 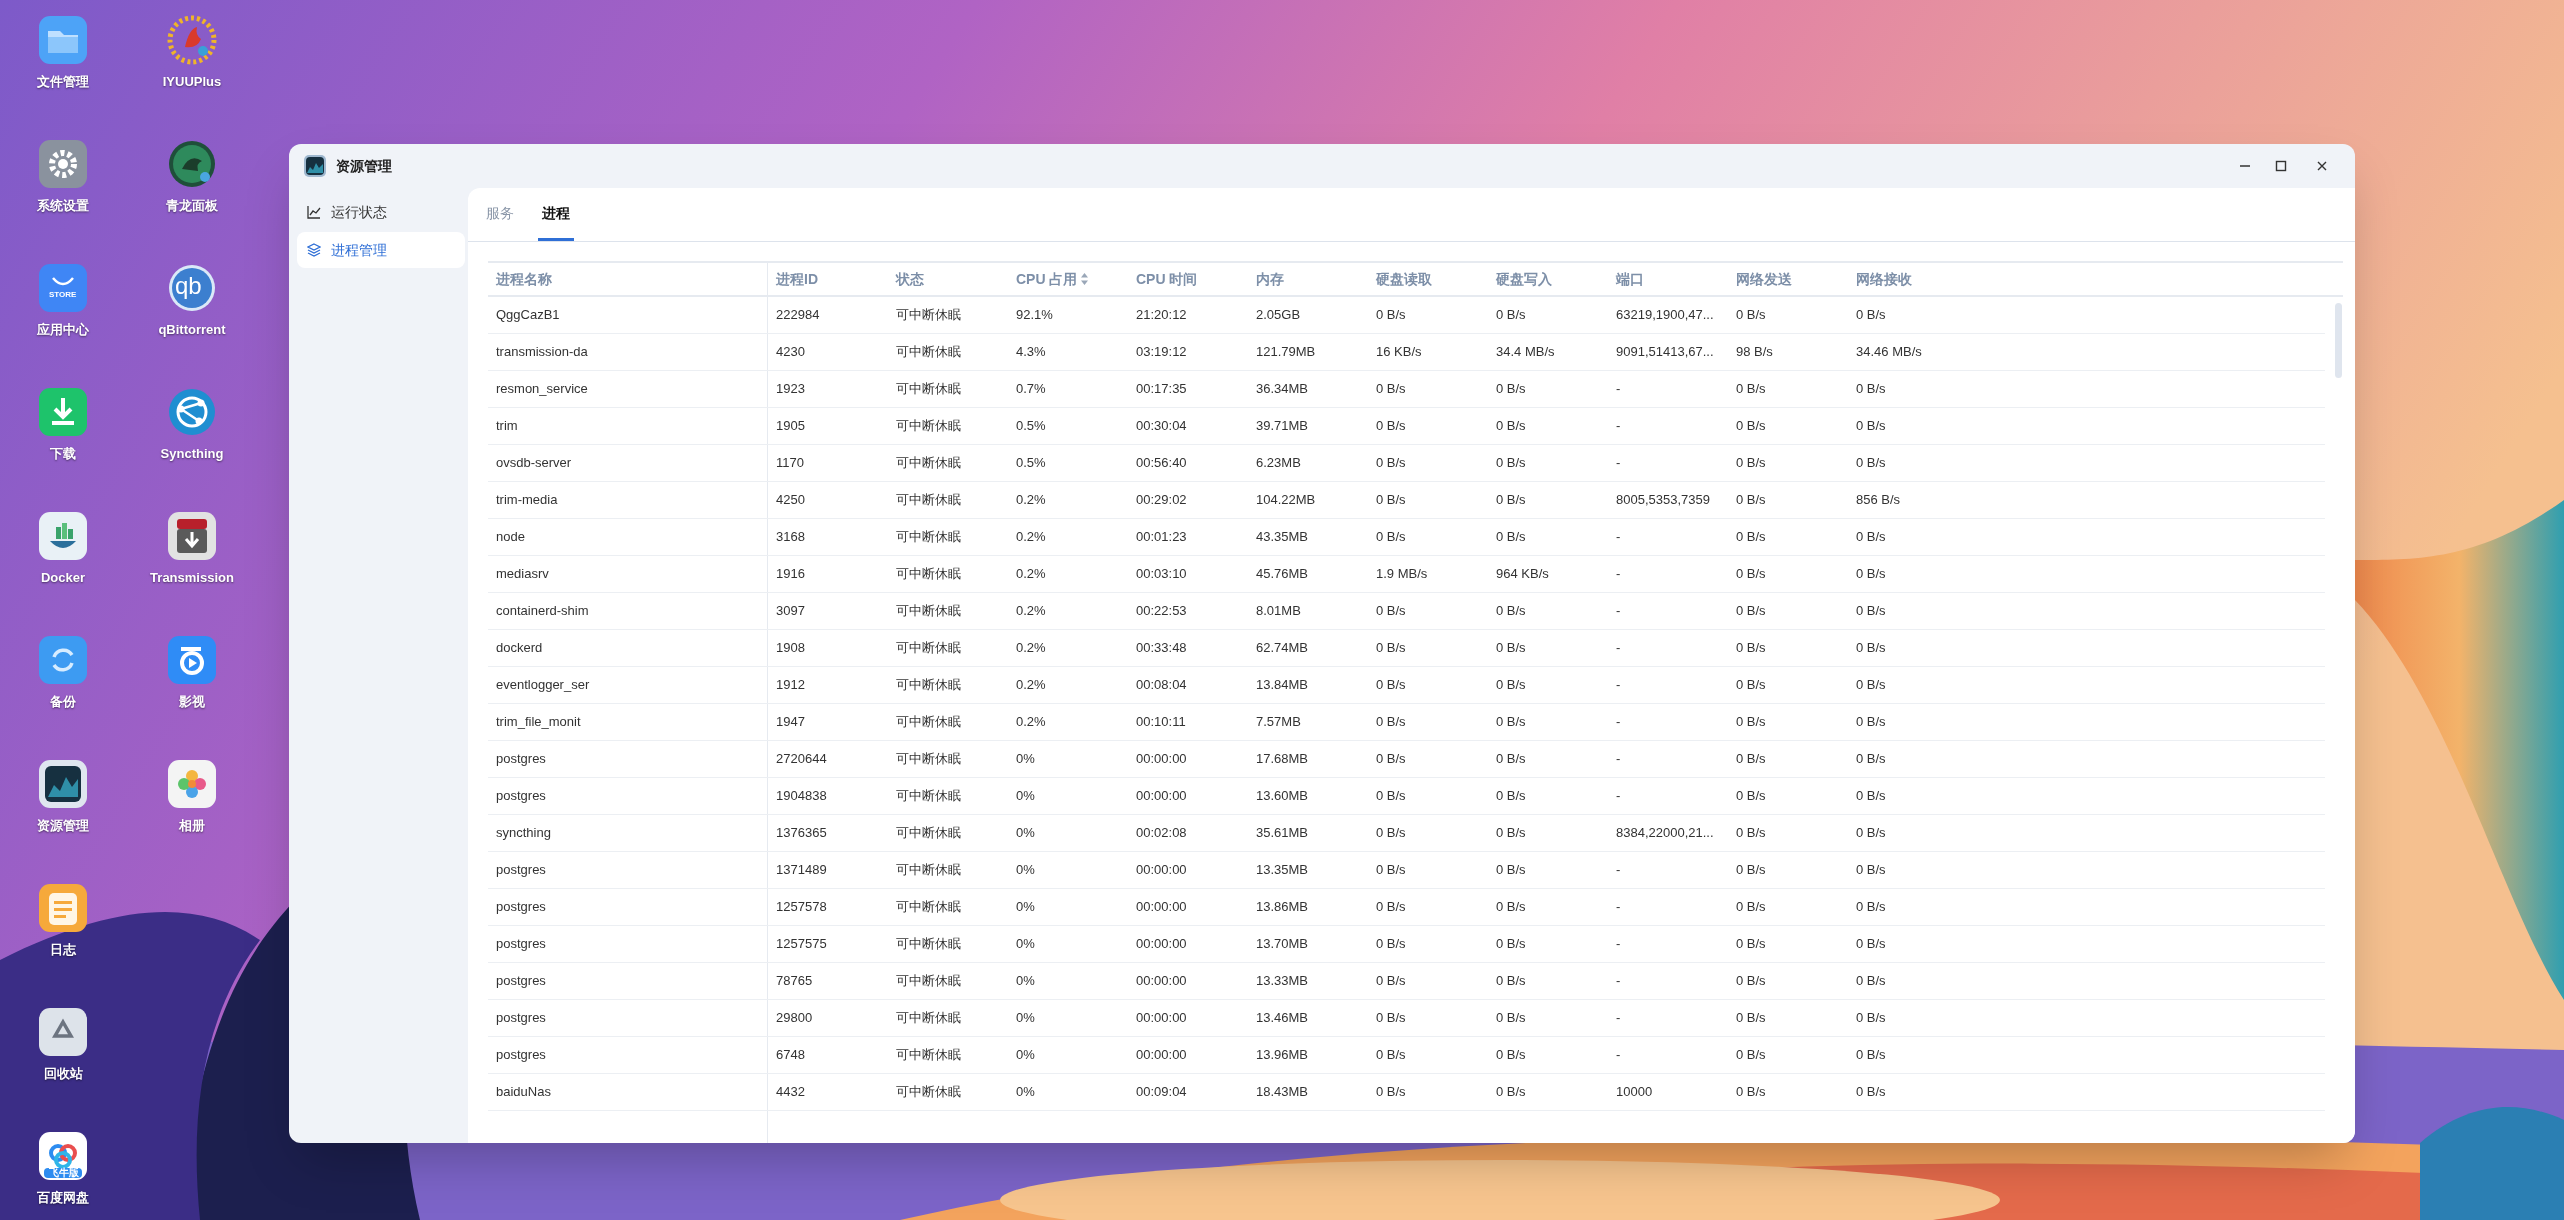 What do you see at coordinates (1068, 279) in the screenshot?
I see `column-header: CPU 占用` at bounding box center [1068, 279].